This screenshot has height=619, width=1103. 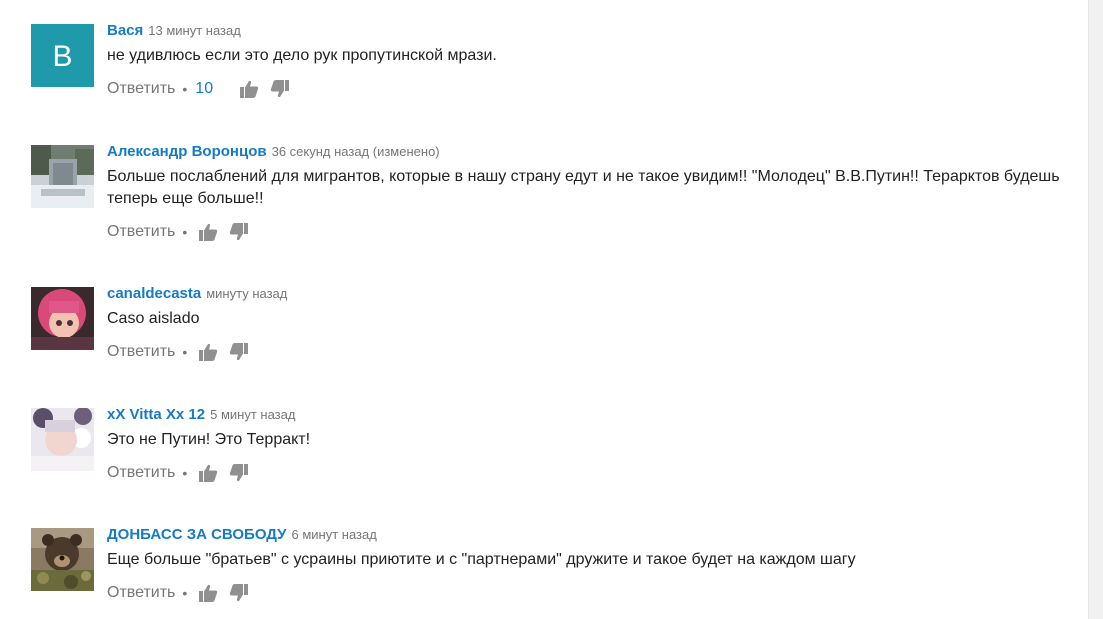 I want to click on avatar-letter-image: B, so click(x=62, y=55).